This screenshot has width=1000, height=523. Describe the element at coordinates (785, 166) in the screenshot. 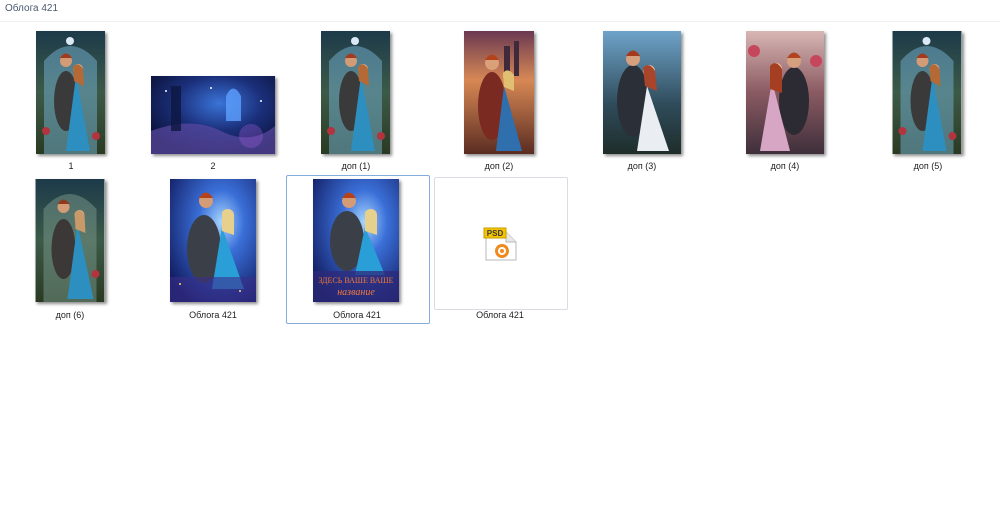

I see `file-name: доп (4)` at that location.